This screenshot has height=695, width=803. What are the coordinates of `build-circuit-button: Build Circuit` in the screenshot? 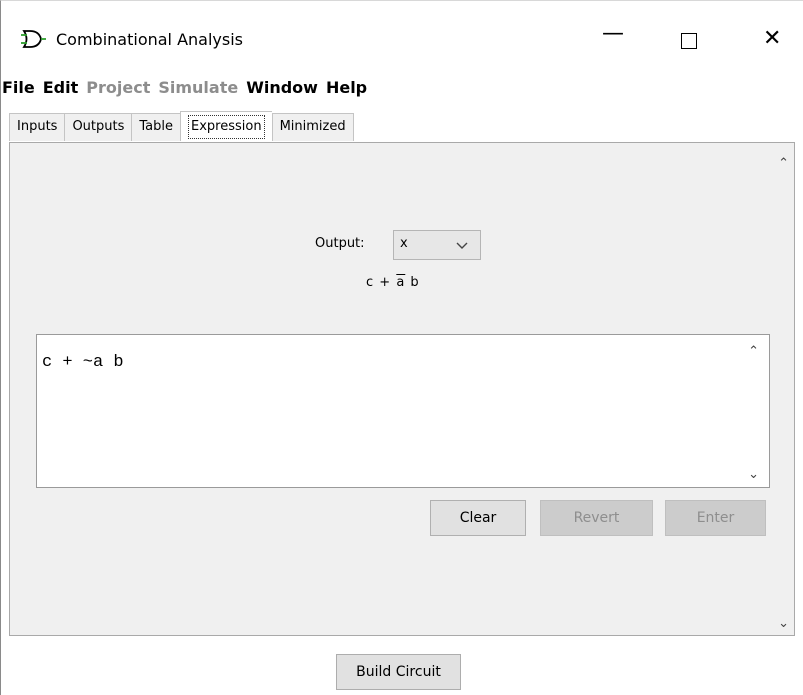 It's located at (398, 672).